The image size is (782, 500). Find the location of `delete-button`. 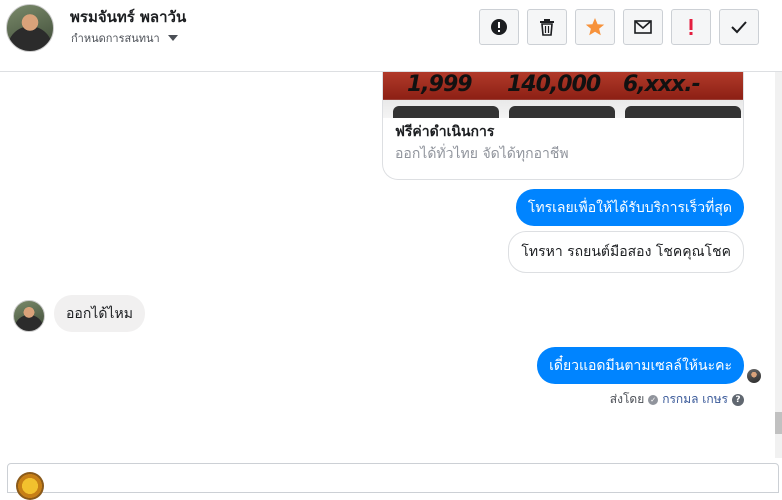

delete-button is located at coordinates (547, 27).